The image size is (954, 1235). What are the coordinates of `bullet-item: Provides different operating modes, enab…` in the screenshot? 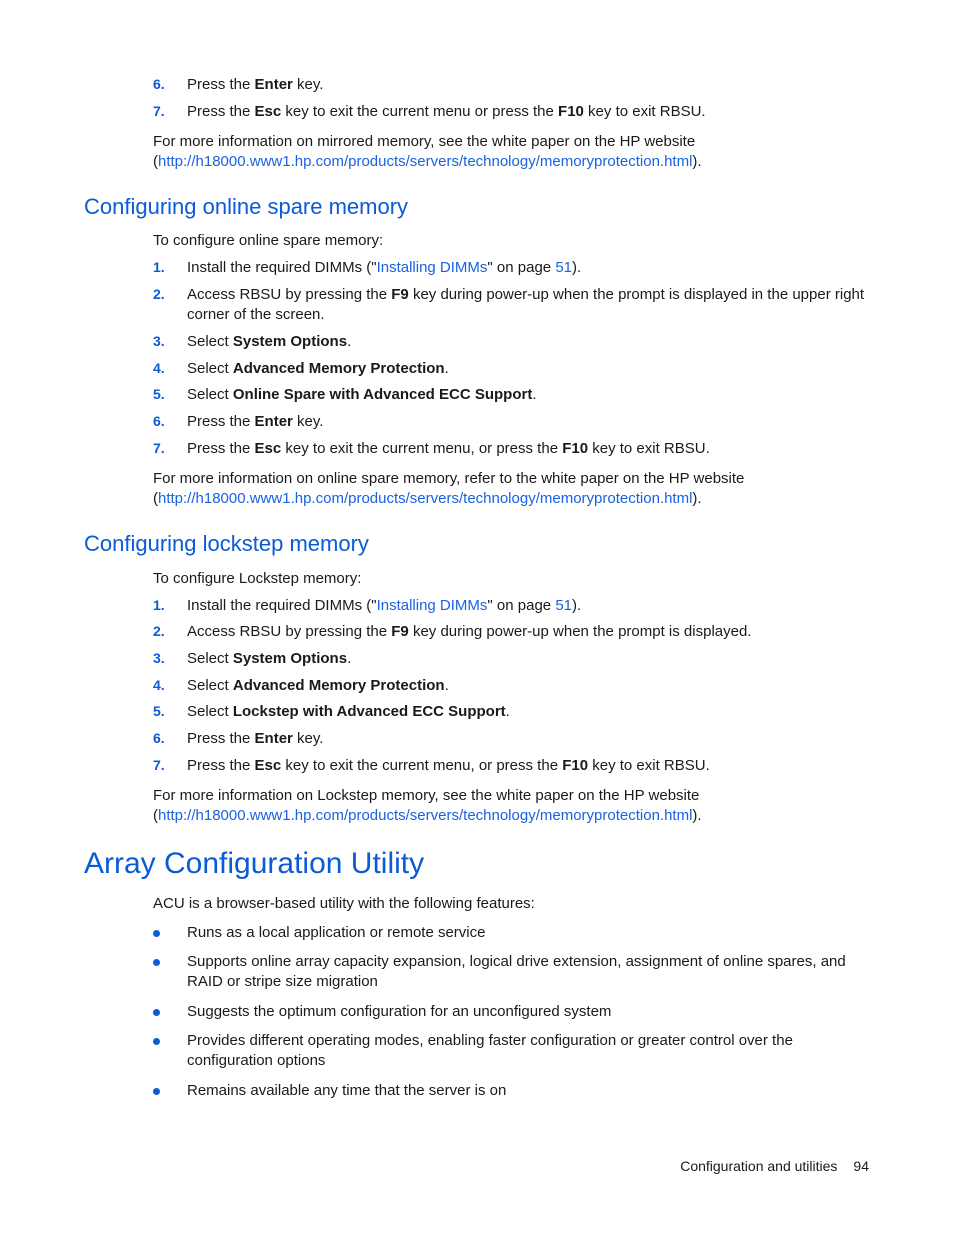 It's located at (490, 1050).